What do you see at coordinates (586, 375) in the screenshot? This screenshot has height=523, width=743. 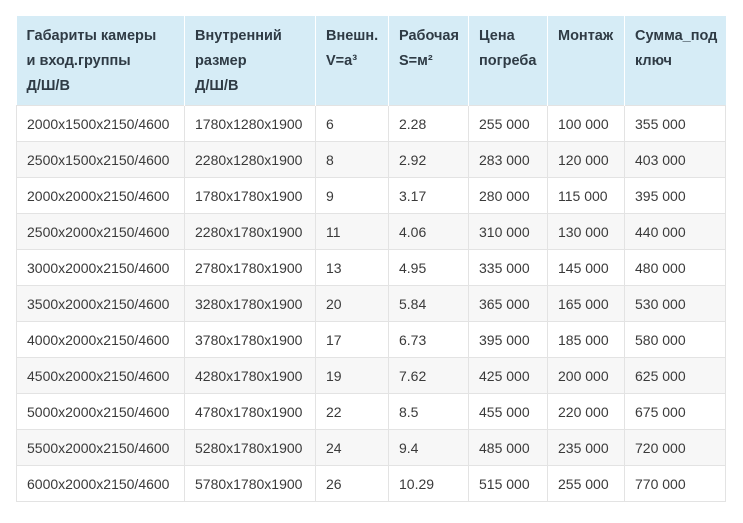 I see `cell-installation: 200 000` at bounding box center [586, 375].